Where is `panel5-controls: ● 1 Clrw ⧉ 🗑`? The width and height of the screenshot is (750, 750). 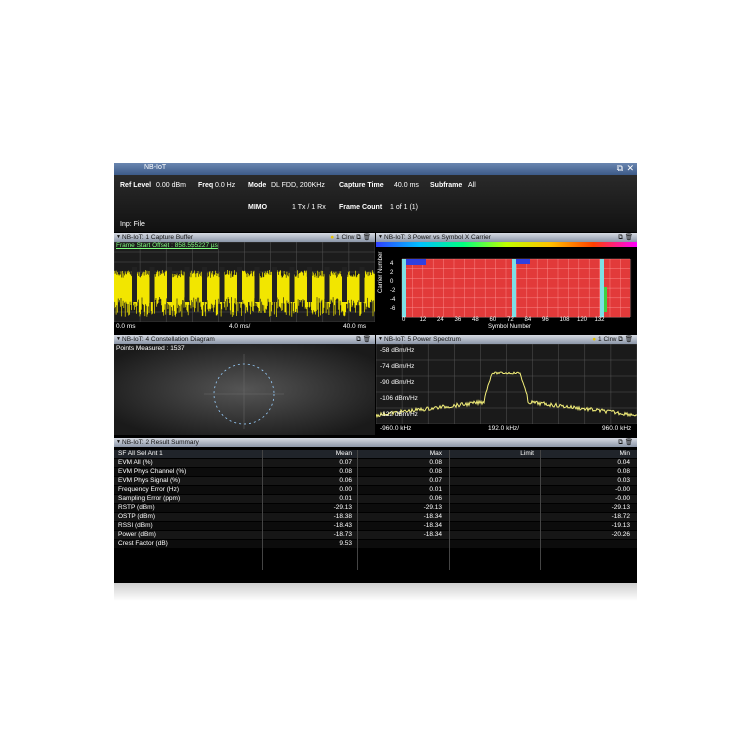 panel5-controls: ● 1 Clrw ⧉ 🗑 is located at coordinates (612, 339).